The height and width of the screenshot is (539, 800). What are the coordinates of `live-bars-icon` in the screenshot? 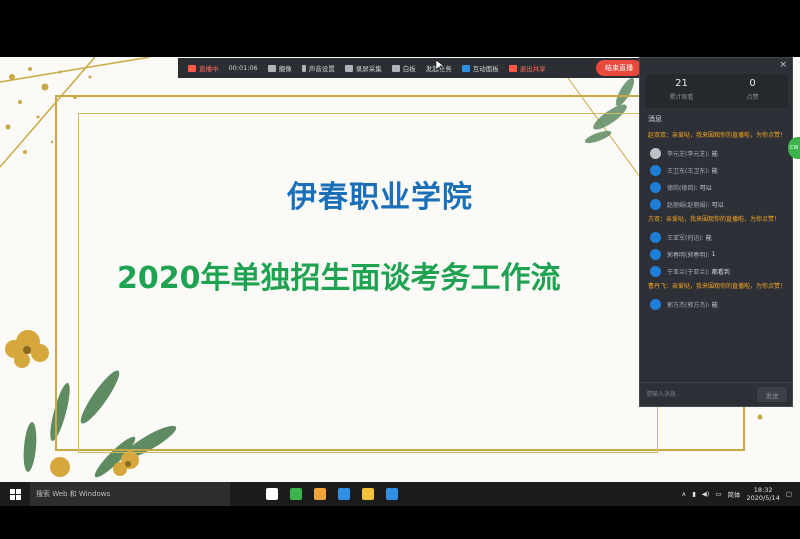 It's located at (192, 68).